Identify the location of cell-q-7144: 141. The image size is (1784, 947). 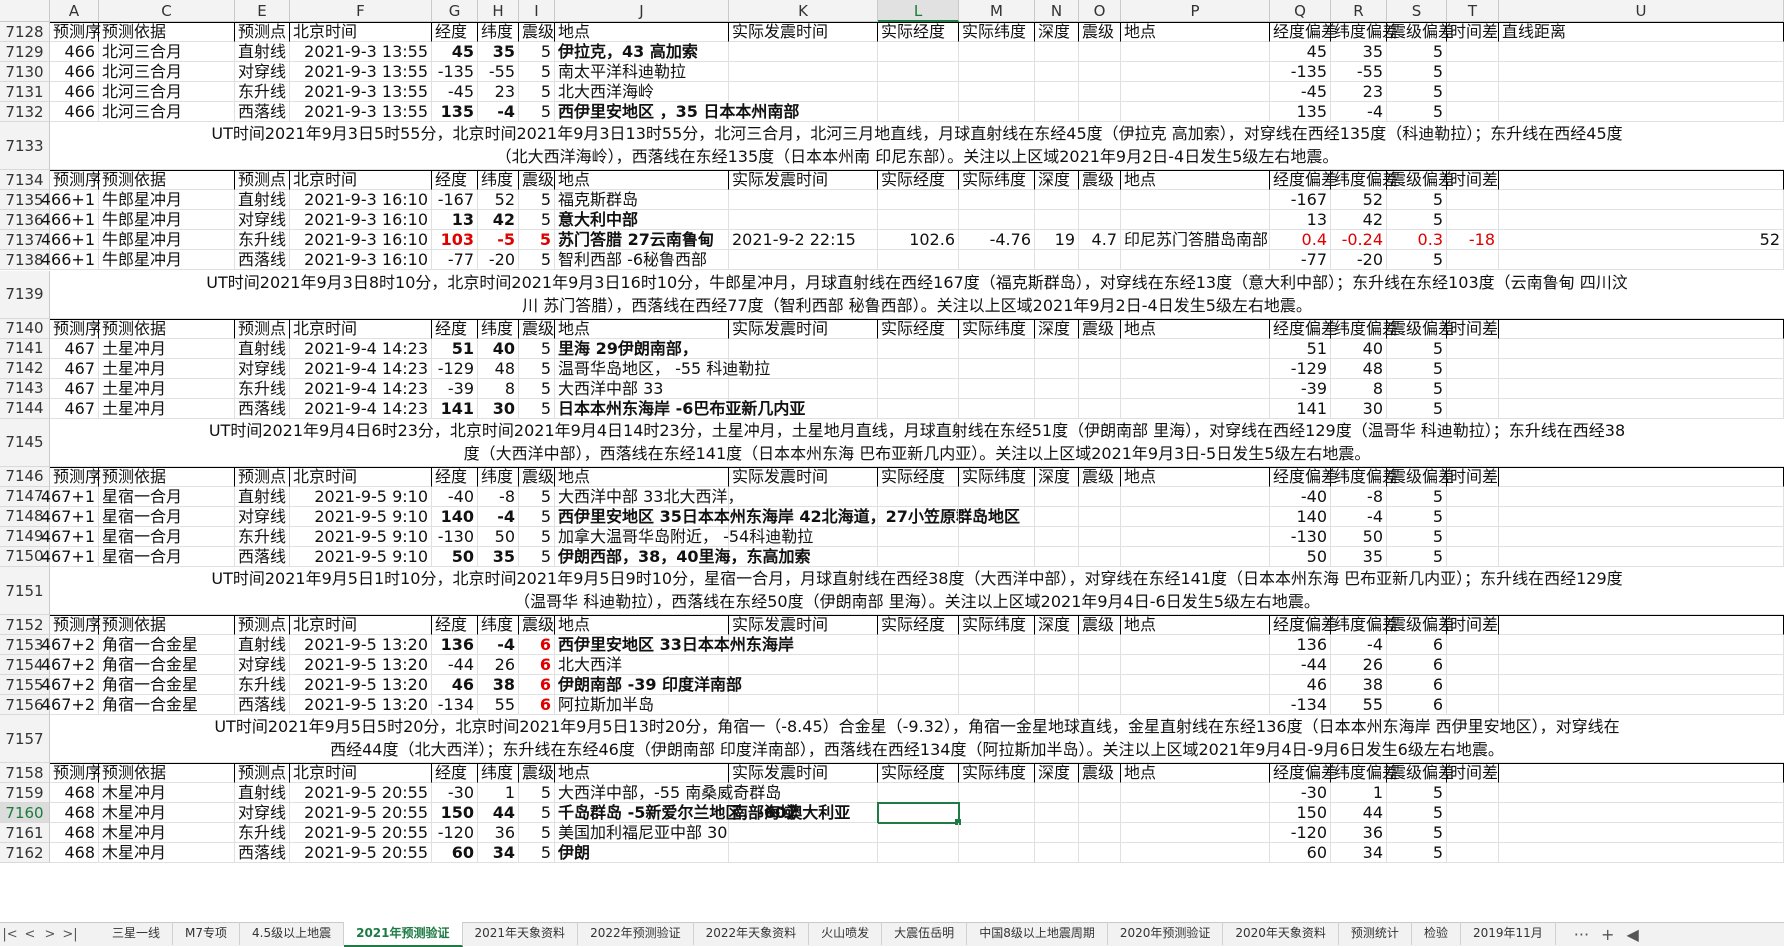
(1300, 408).